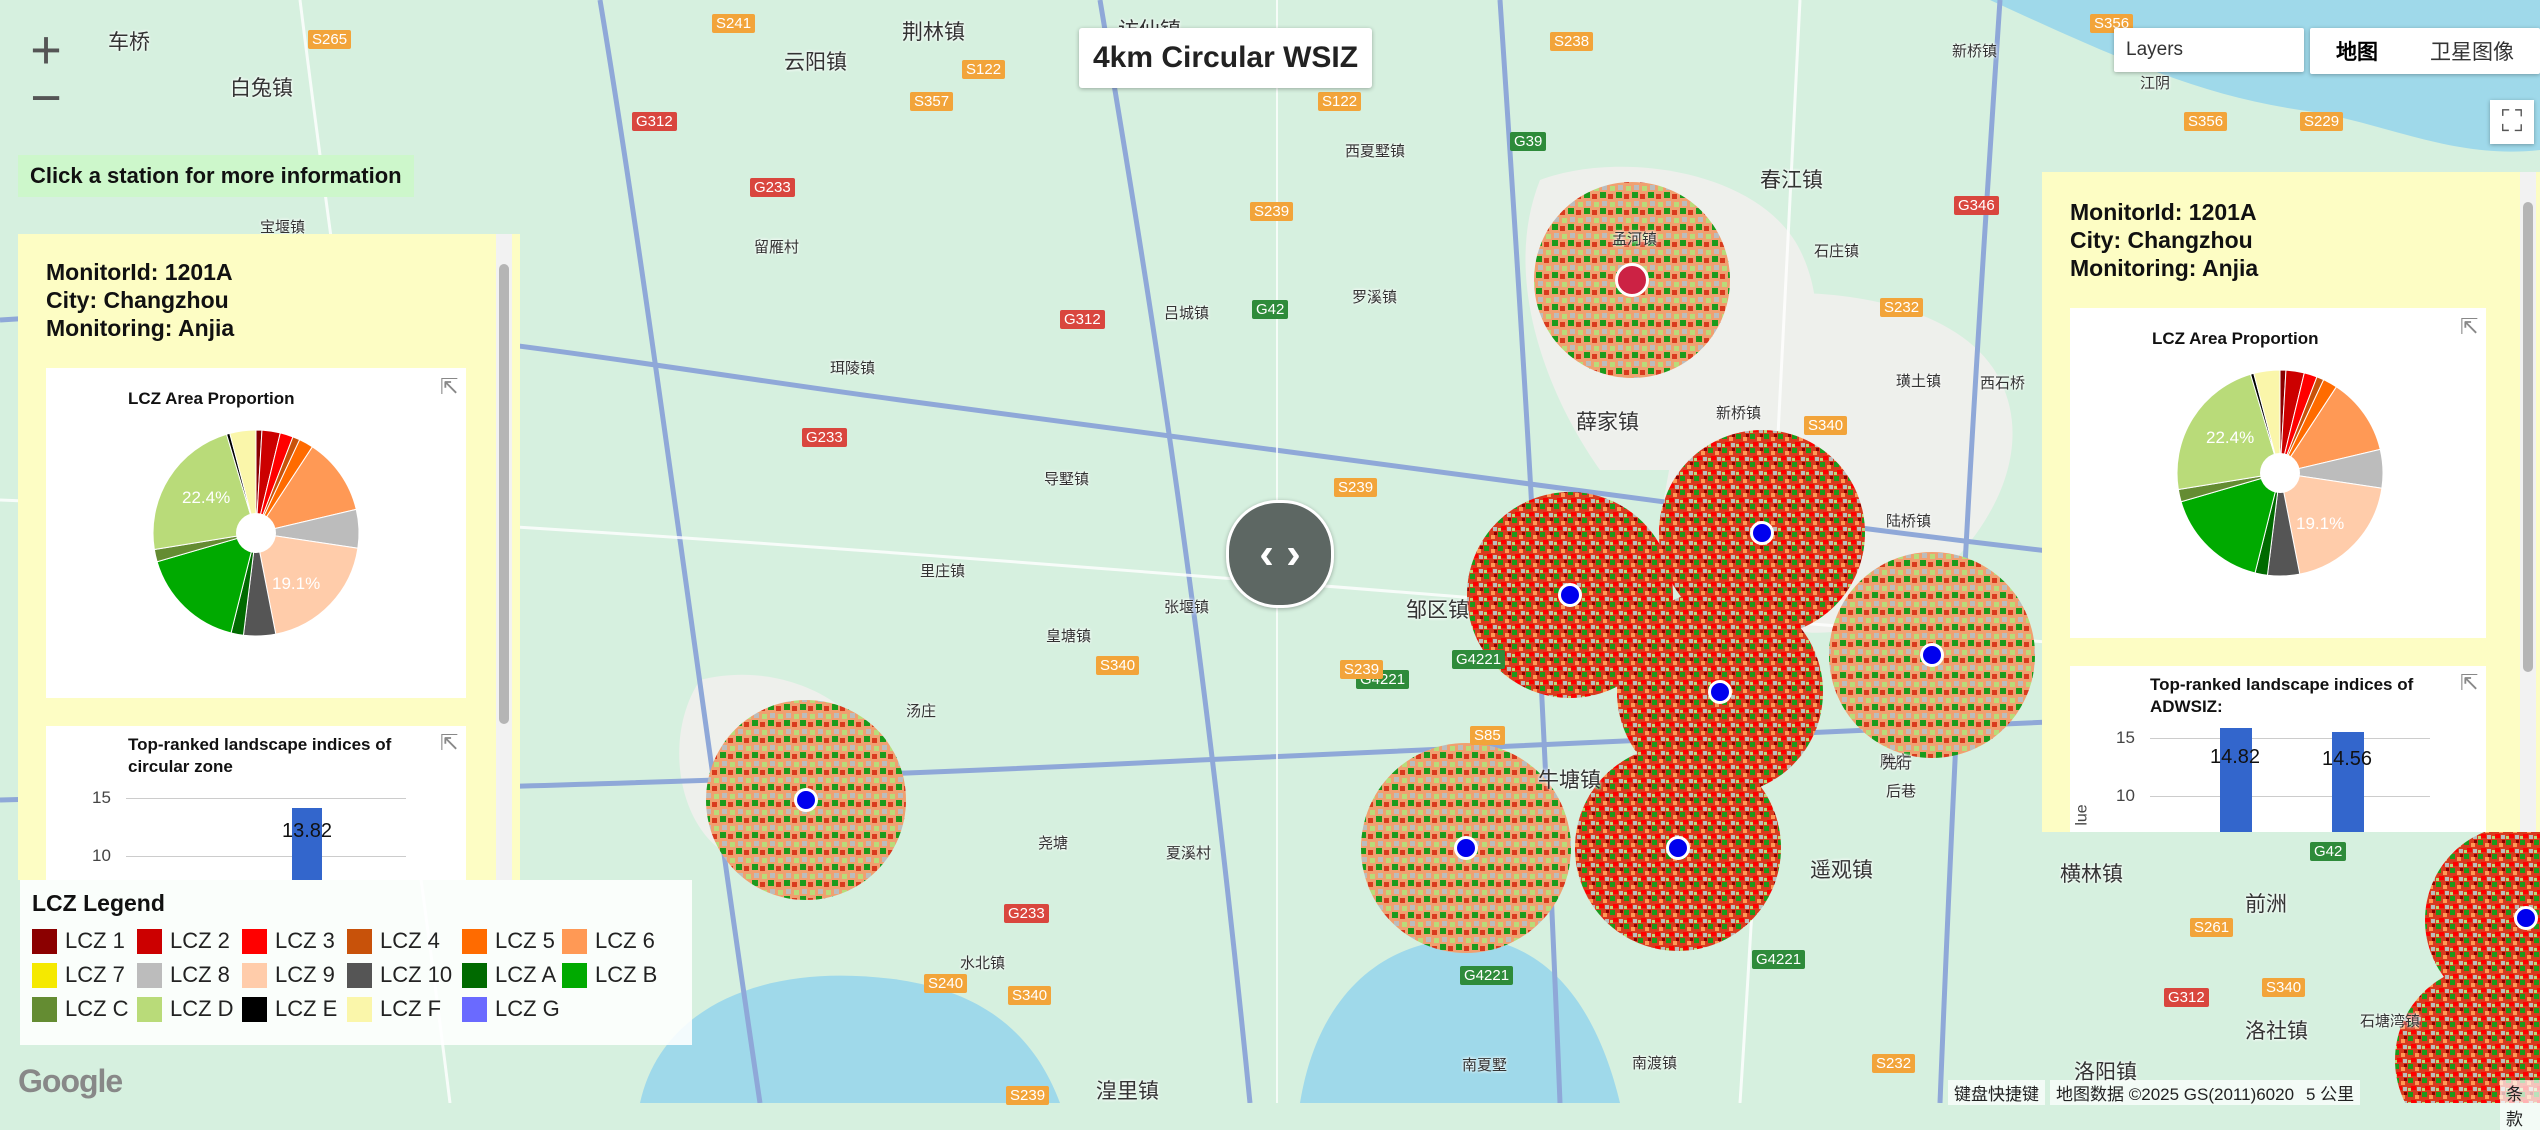 The height and width of the screenshot is (1130, 2540). Describe the element at coordinates (1485, 1065) in the screenshot. I see `place-label: 南夏墅` at that location.